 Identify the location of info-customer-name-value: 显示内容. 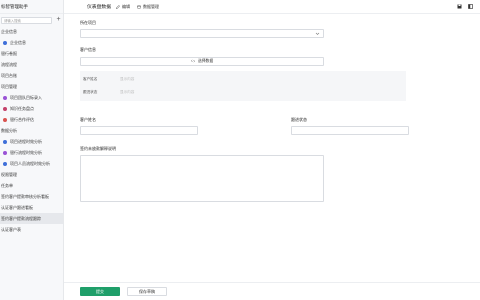
(127, 79).